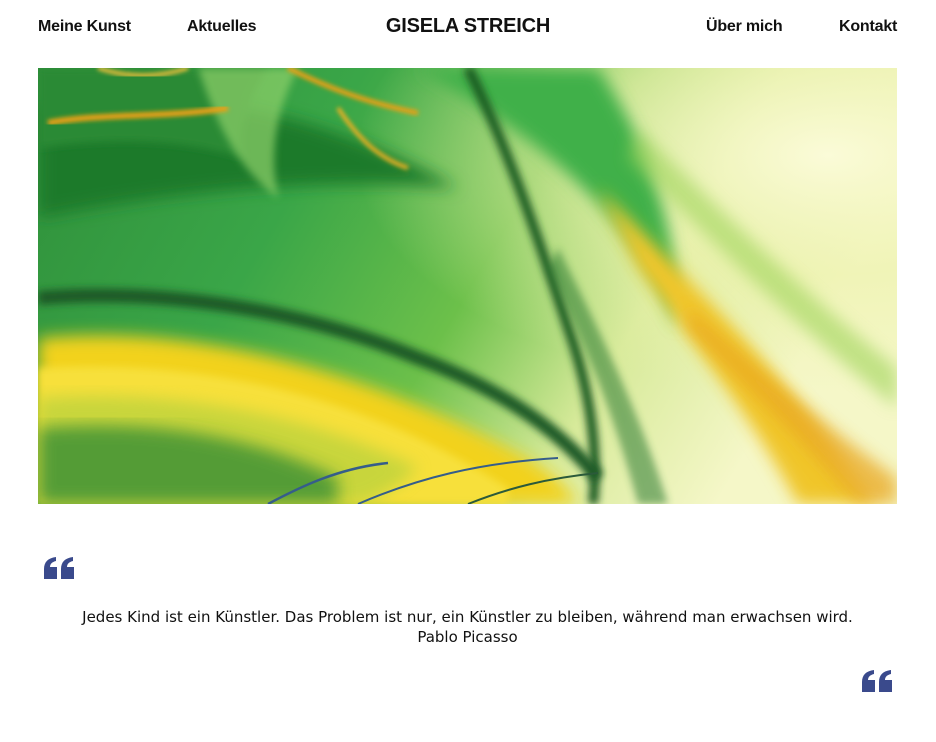  What do you see at coordinates (467, 637) in the screenshot?
I see `quote-author: Pablo Picasso` at bounding box center [467, 637].